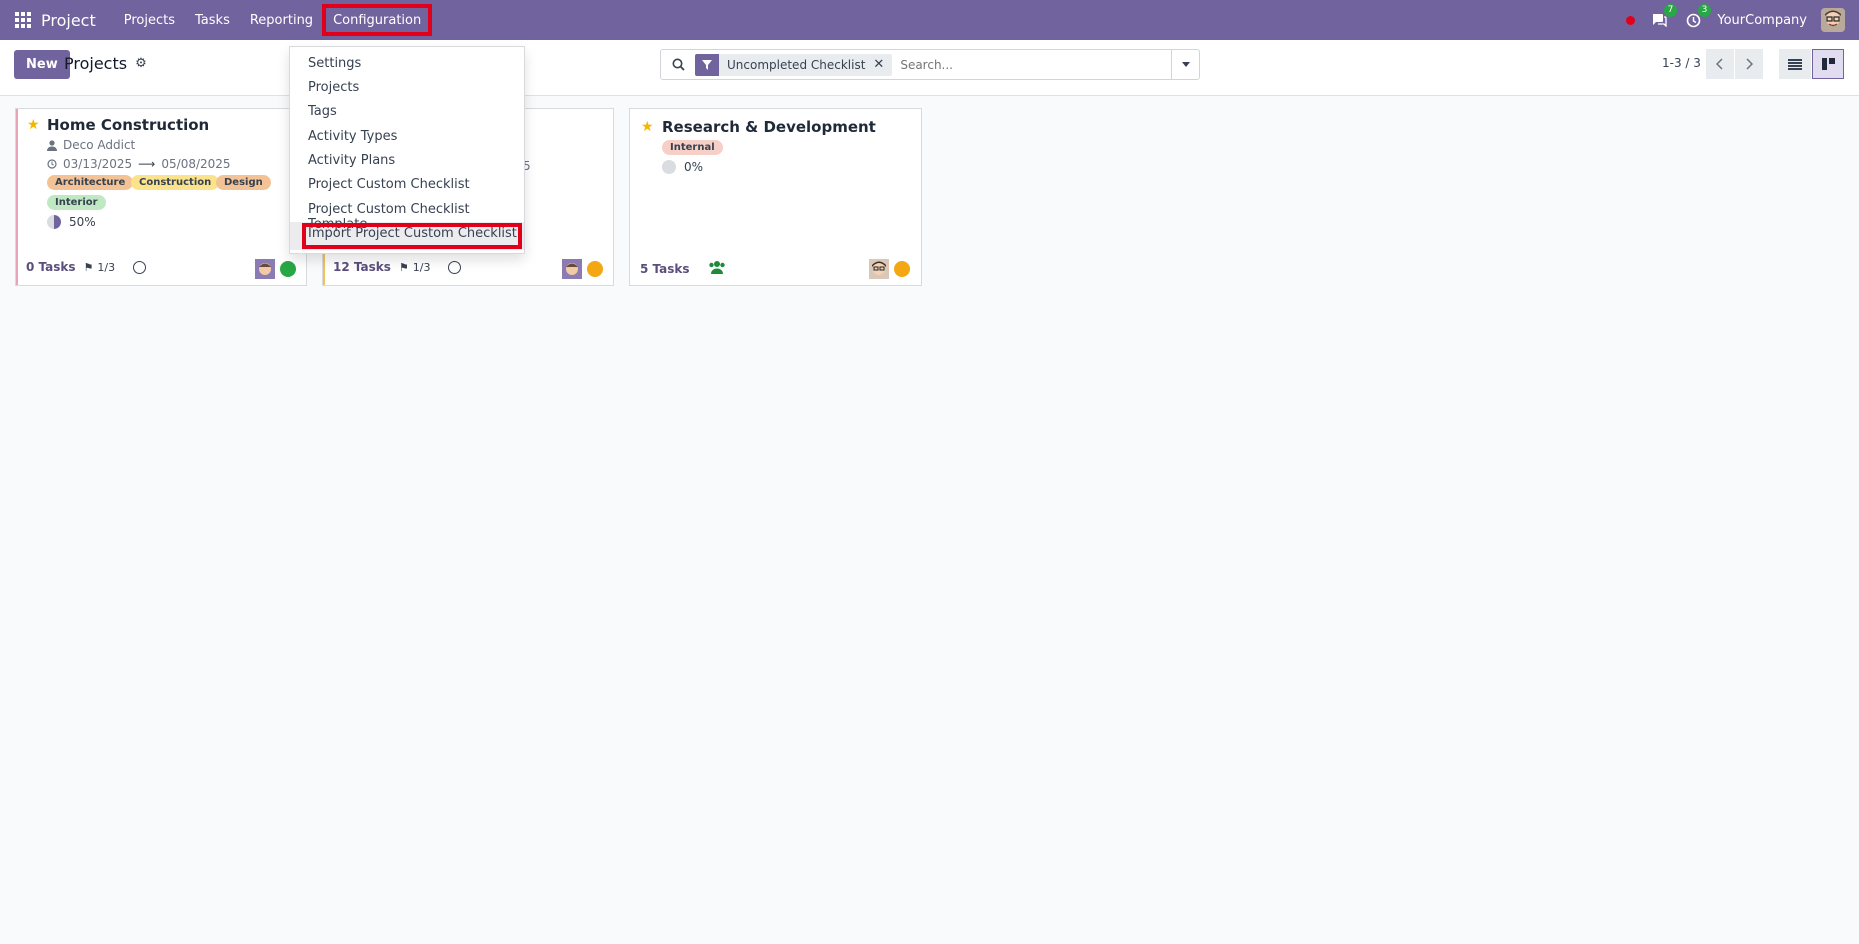 The width and height of the screenshot is (1859, 944). What do you see at coordinates (141, 63) in the screenshot?
I see `gear-icon: ⚙` at bounding box center [141, 63].